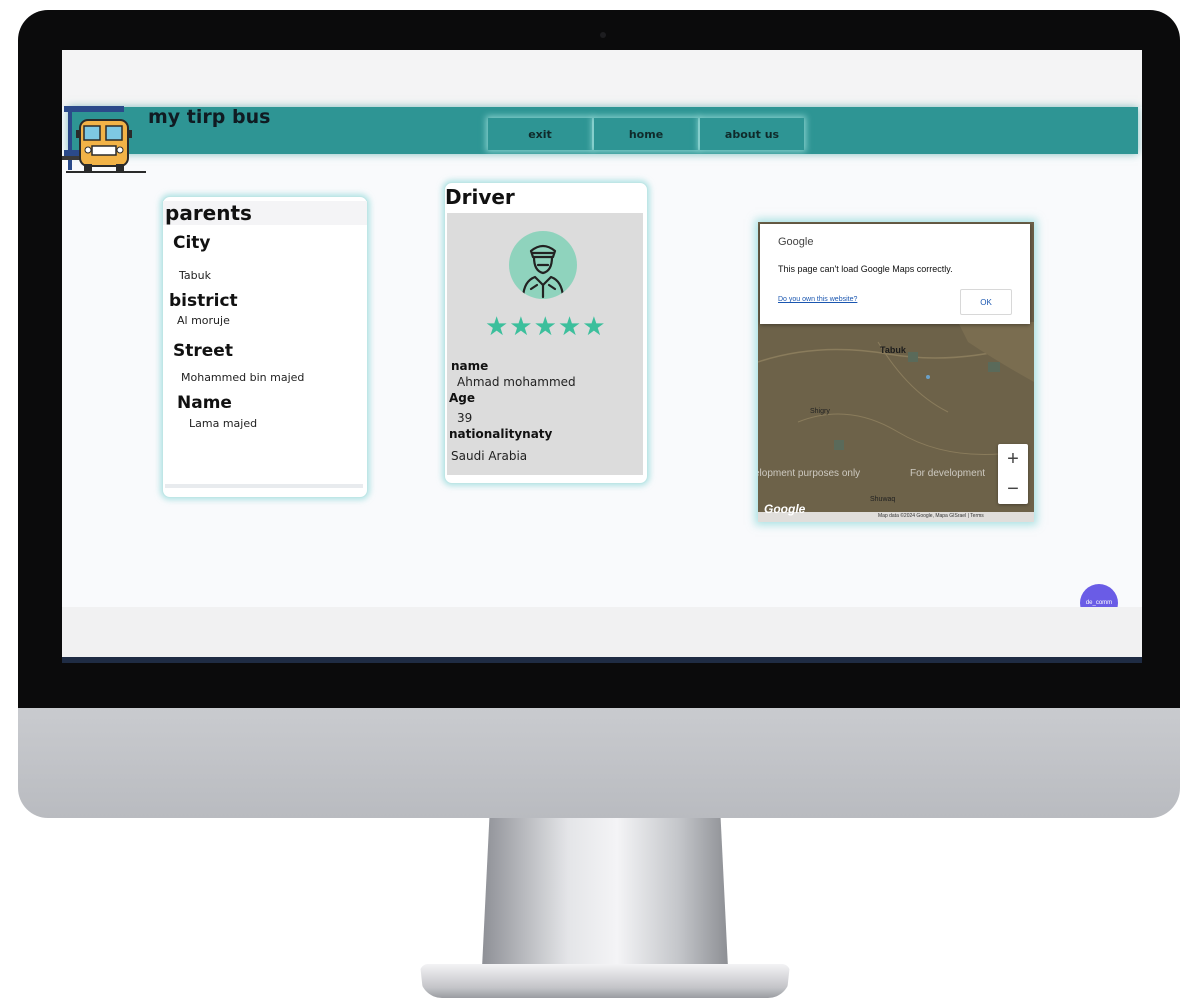  Describe the element at coordinates (603, 35) in the screenshot. I see `camera-dot` at that location.